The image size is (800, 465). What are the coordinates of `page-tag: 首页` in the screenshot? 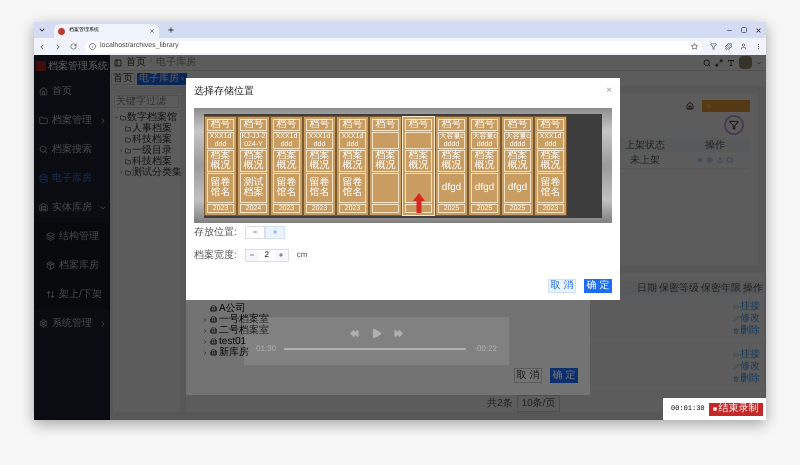 It's located at (123, 78).